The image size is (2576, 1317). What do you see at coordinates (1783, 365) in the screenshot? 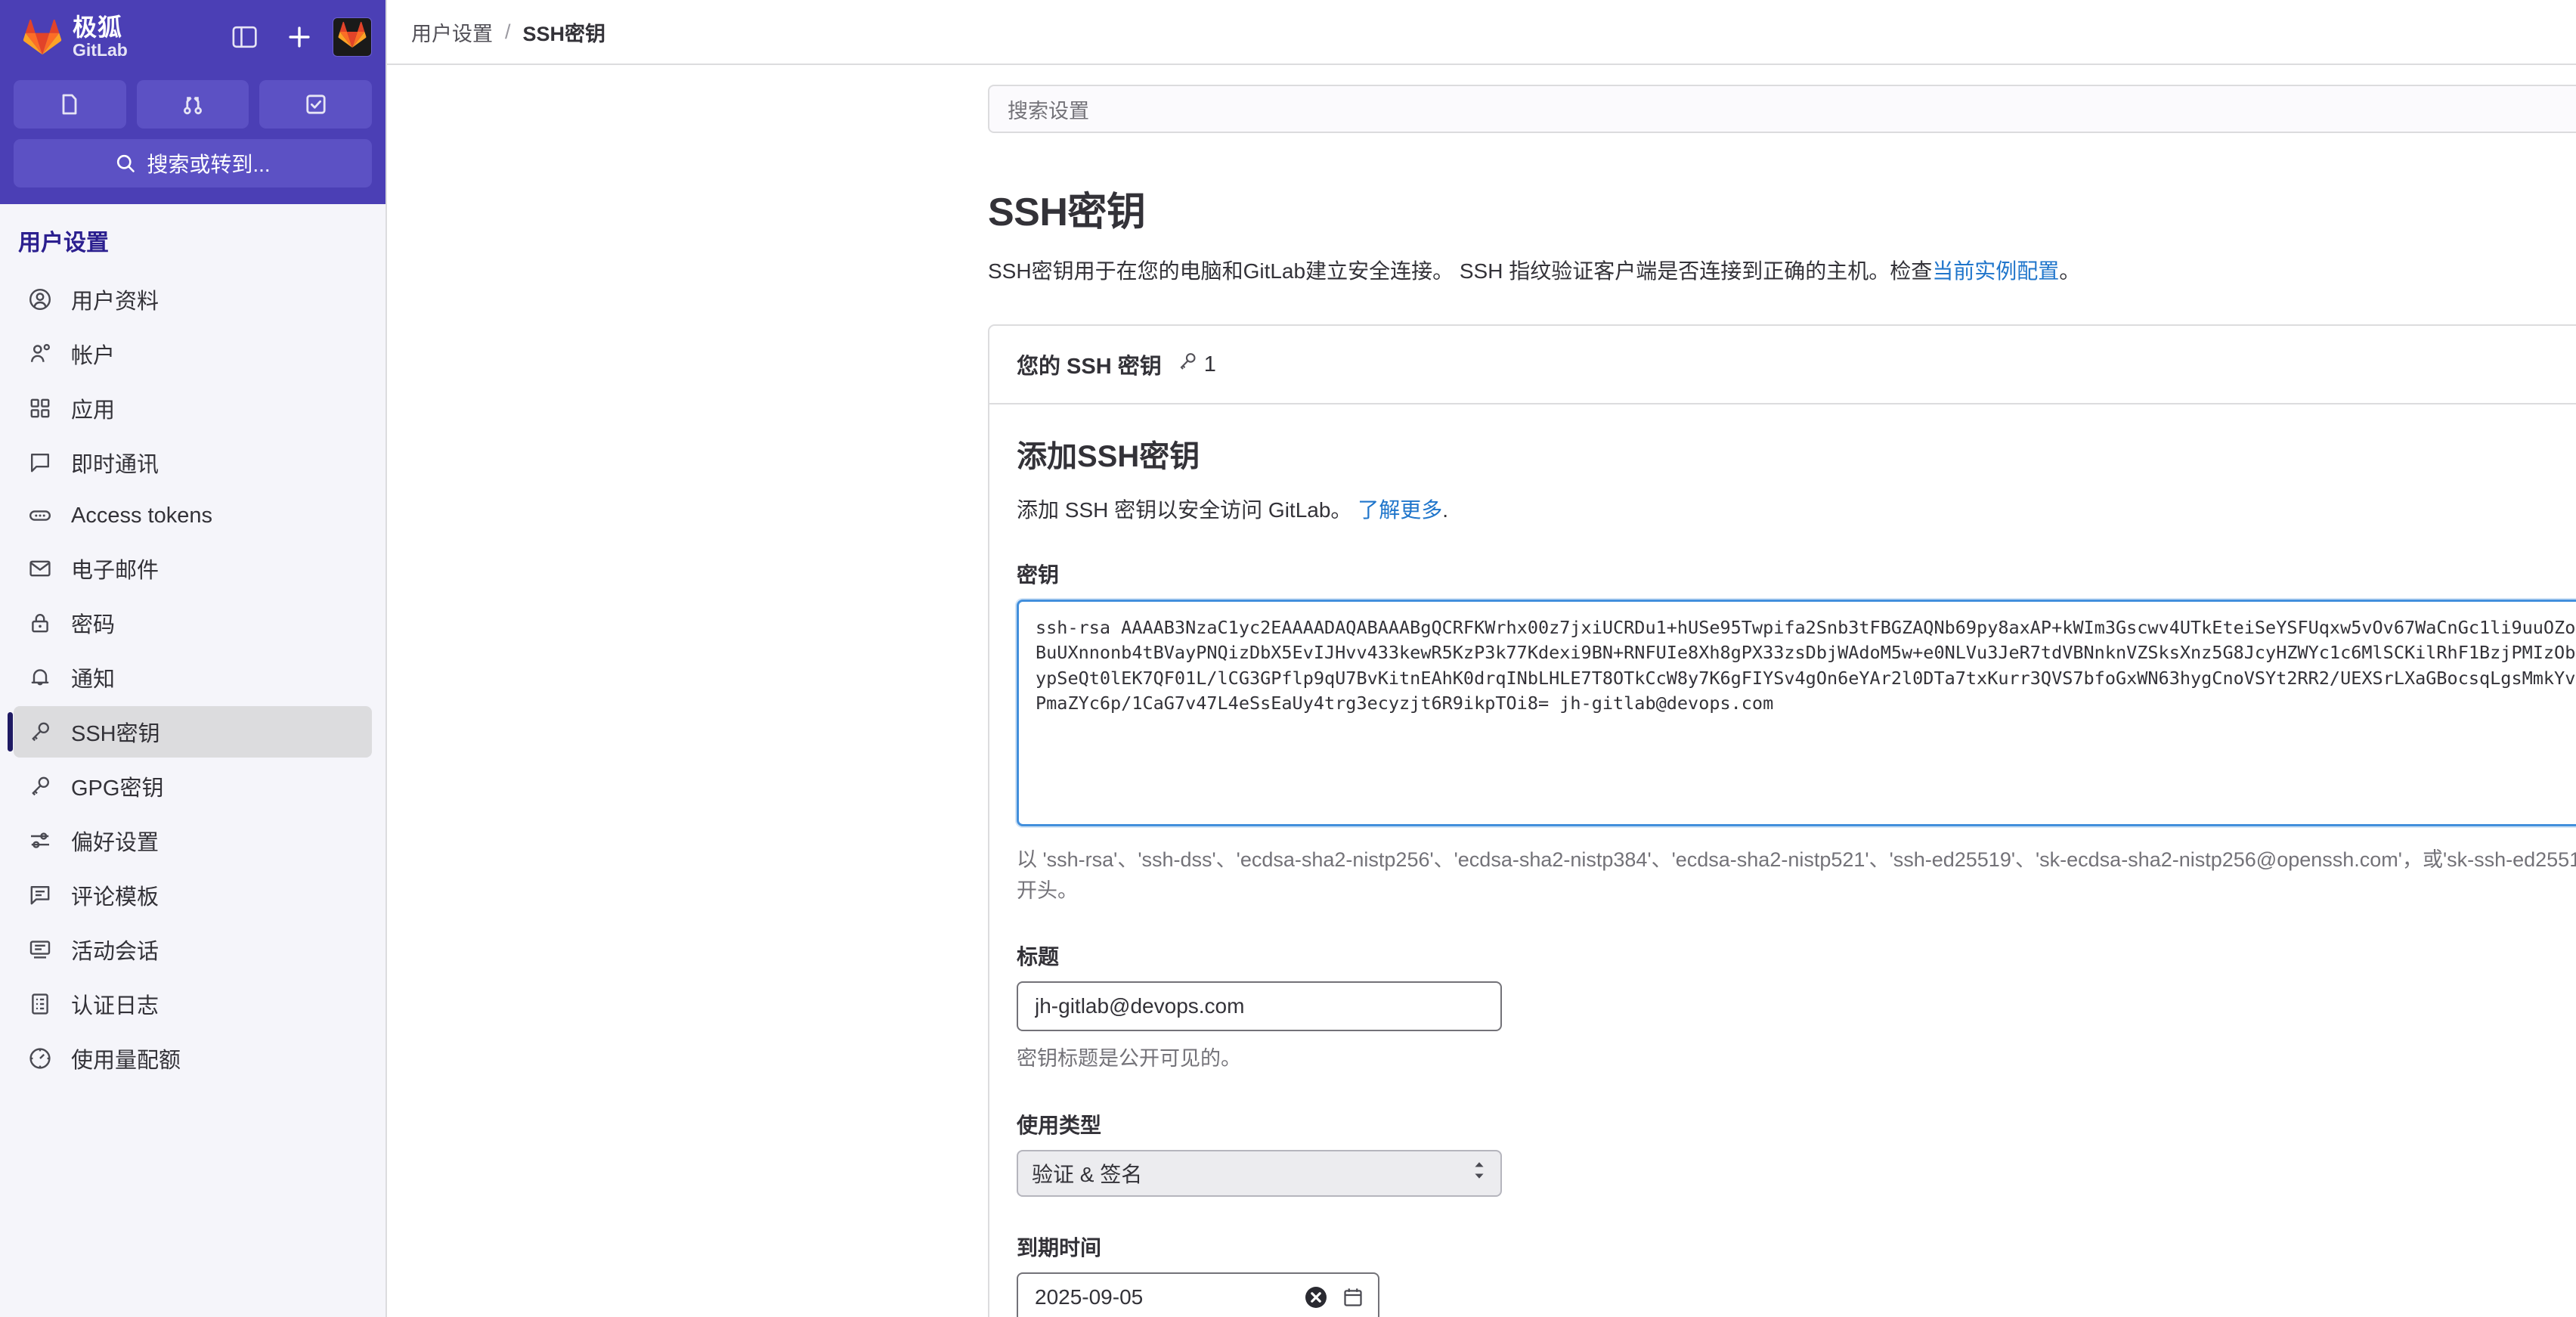
I see `ssh-keys-card-header: 您的 SSH 密钥 1` at bounding box center [1783, 365].